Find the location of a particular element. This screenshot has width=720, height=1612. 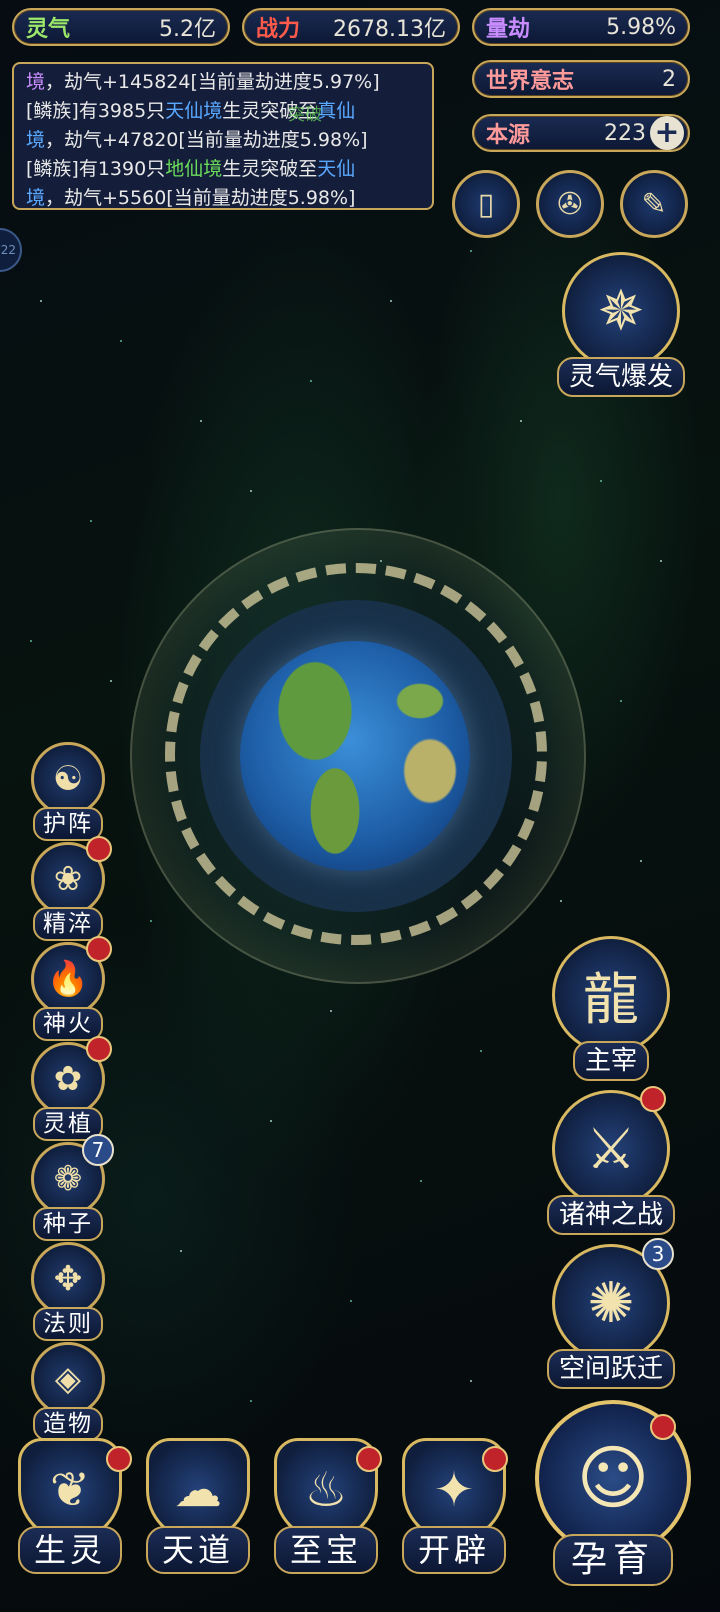

feature-label: 造物 is located at coordinates (68, 1424).